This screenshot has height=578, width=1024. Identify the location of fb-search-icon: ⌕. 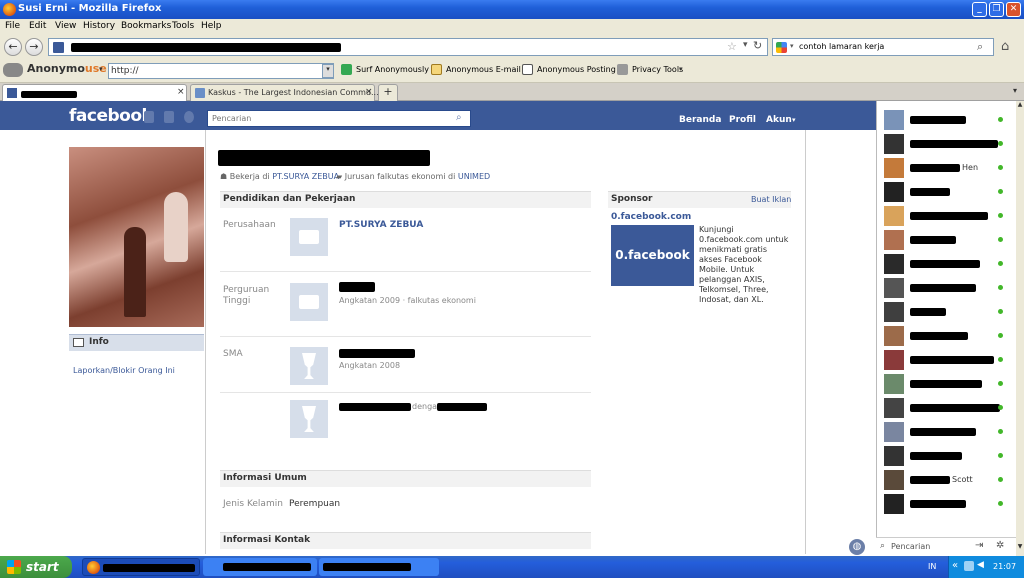
(463, 118).